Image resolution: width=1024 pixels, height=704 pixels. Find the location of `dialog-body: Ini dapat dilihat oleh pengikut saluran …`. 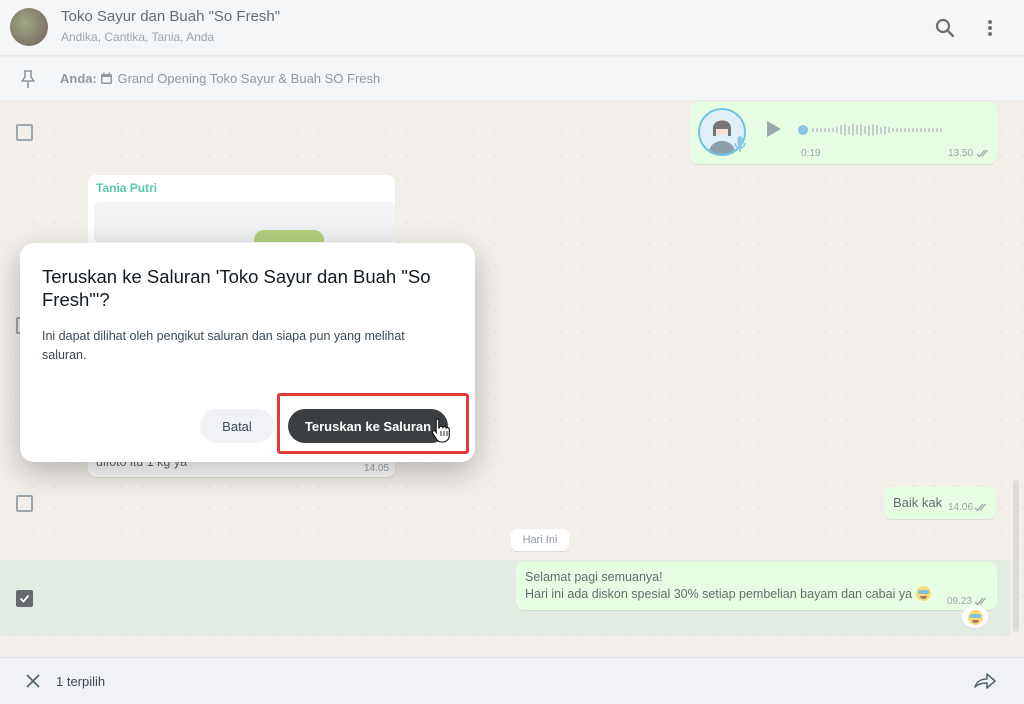

dialog-body: Ini dapat dilihat oleh pengikut saluran … is located at coordinates (223, 345).